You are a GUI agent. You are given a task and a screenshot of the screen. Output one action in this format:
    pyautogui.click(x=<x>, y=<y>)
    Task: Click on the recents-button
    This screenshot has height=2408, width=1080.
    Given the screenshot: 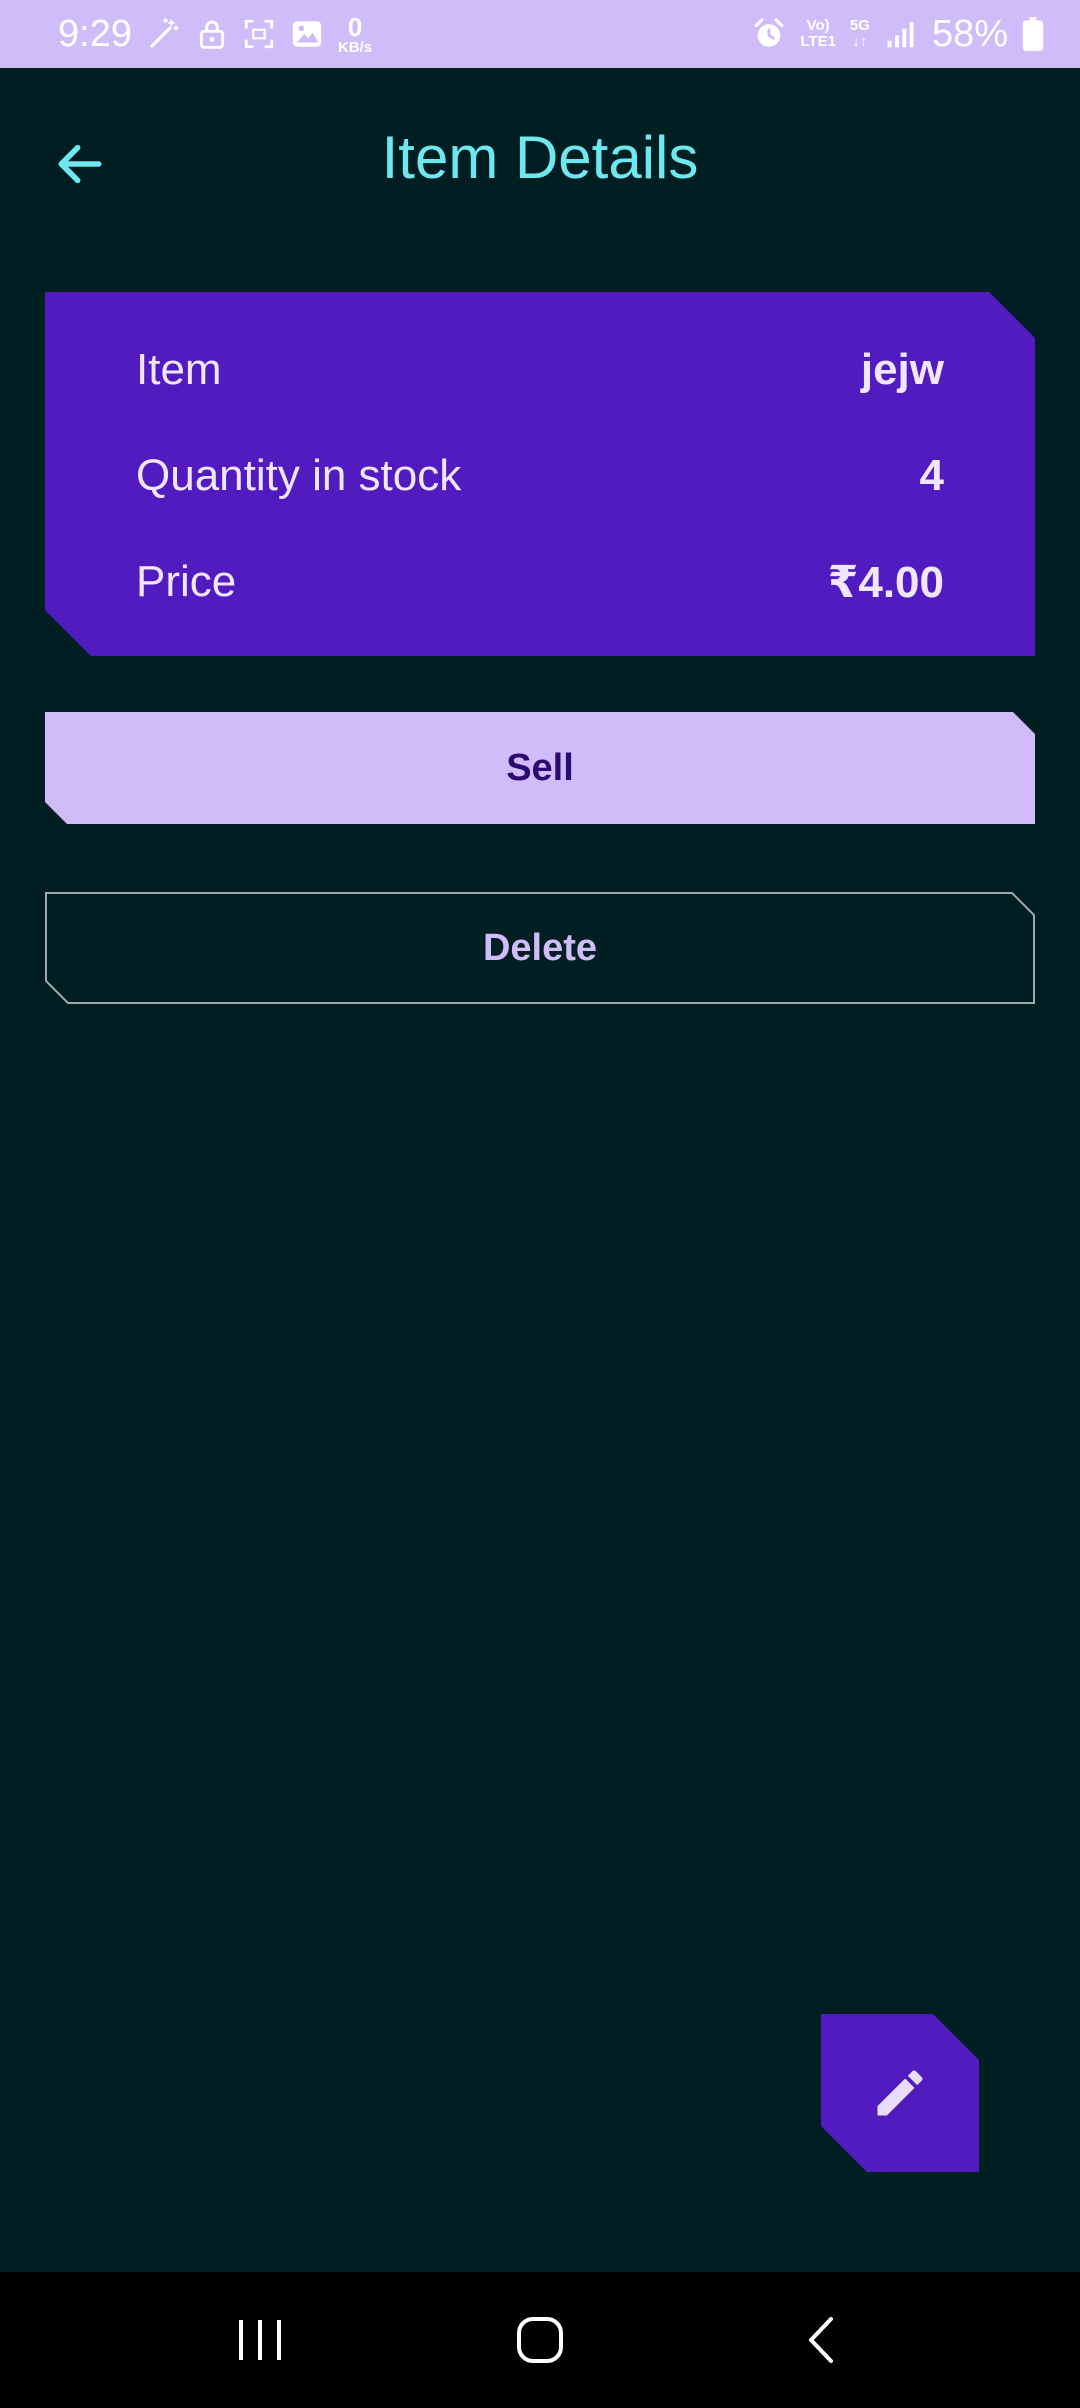 What is the action you would take?
    pyautogui.click(x=260, y=2340)
    